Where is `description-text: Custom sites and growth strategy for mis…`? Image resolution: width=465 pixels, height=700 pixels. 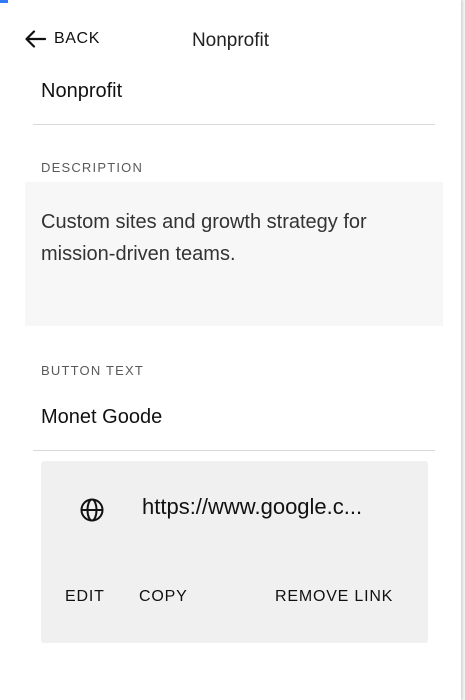
description-text: Custom sites and growth strategy for mis… is located at coordinates (204, 238).